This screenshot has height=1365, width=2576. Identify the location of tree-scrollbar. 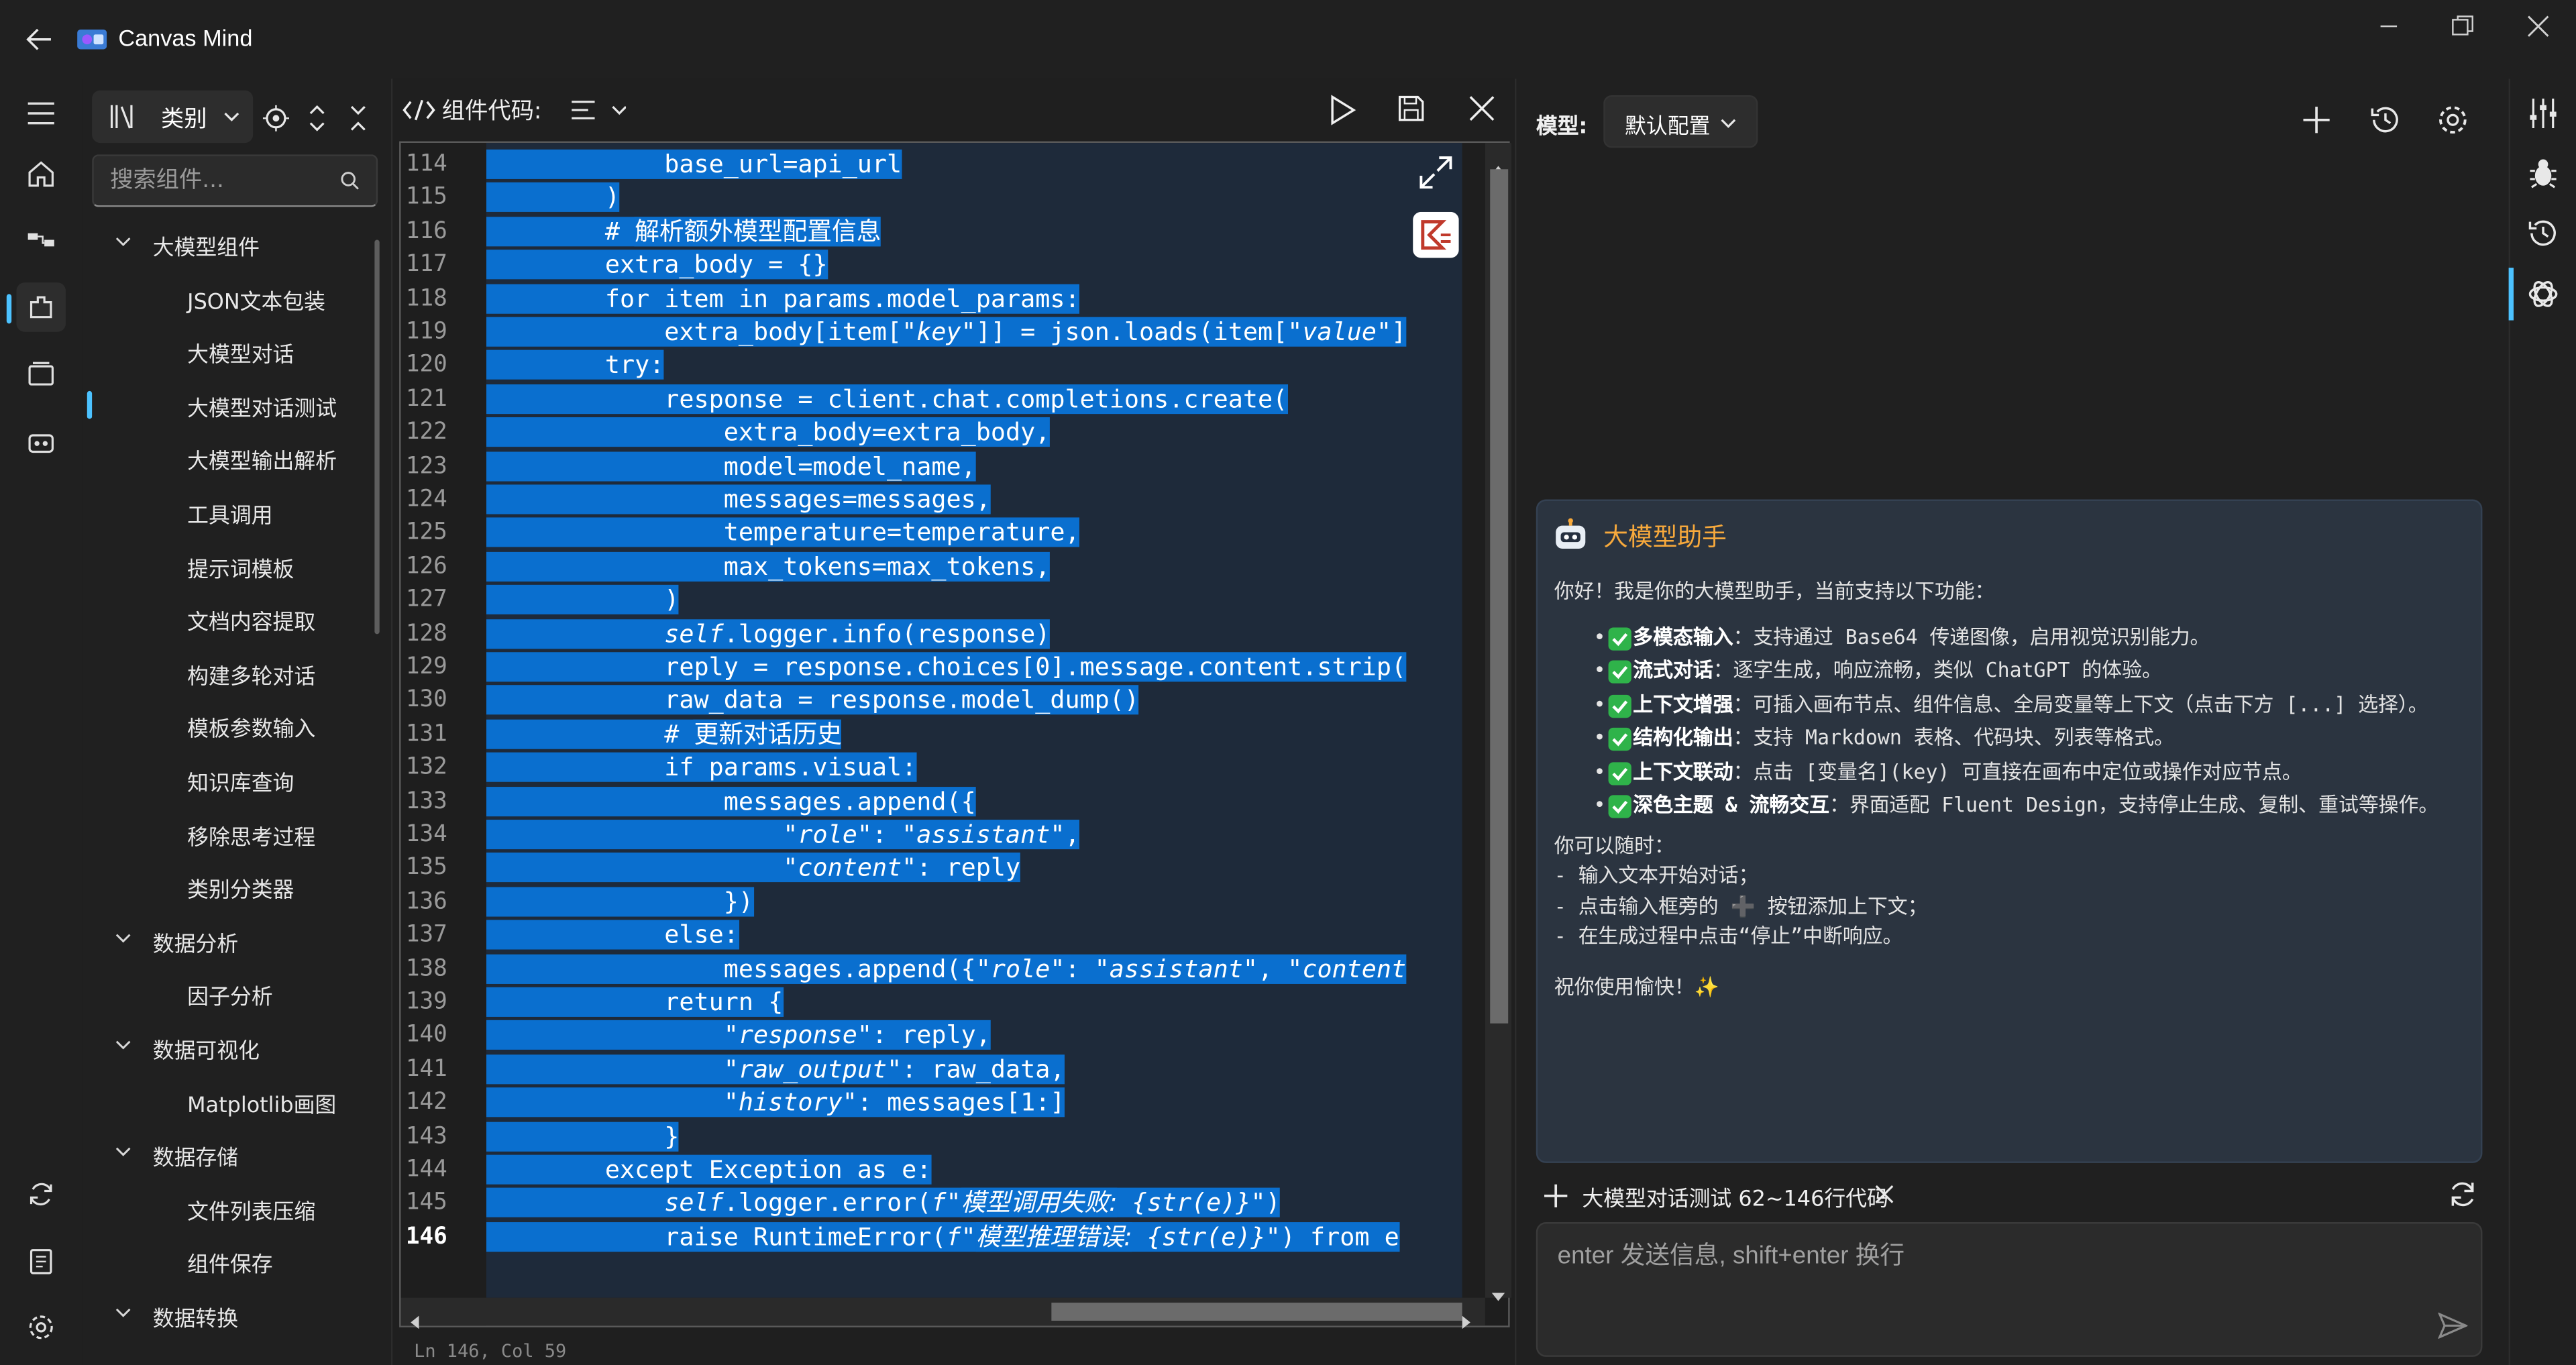
(377, 437).